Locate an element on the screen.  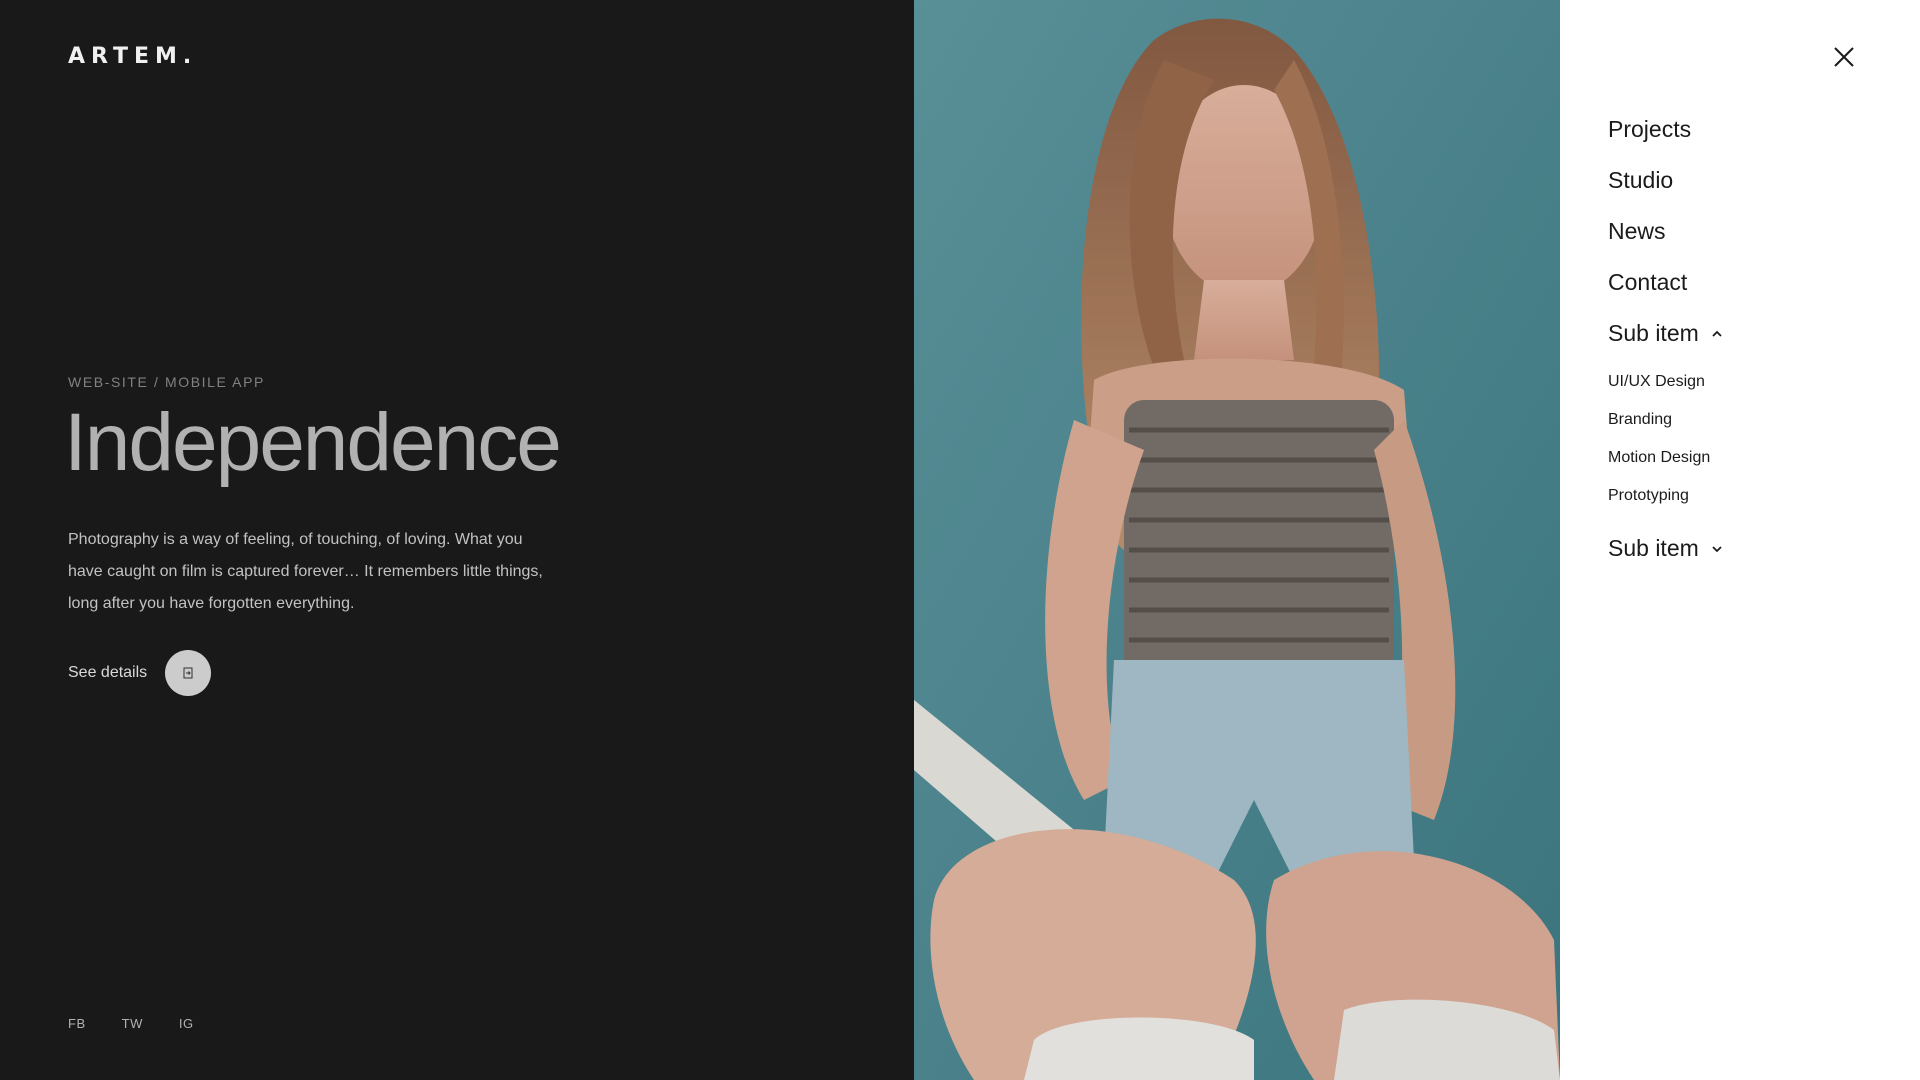
chevron-up-icon is located at coordinates (1717, 334).